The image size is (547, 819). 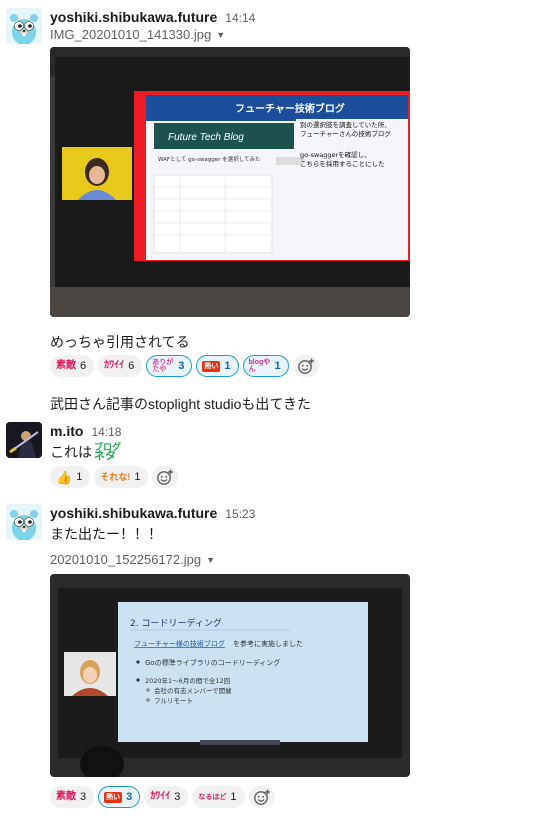 I want to click on slide-link: フューチャー様の技術ブログ, so click(x=179, y=643).